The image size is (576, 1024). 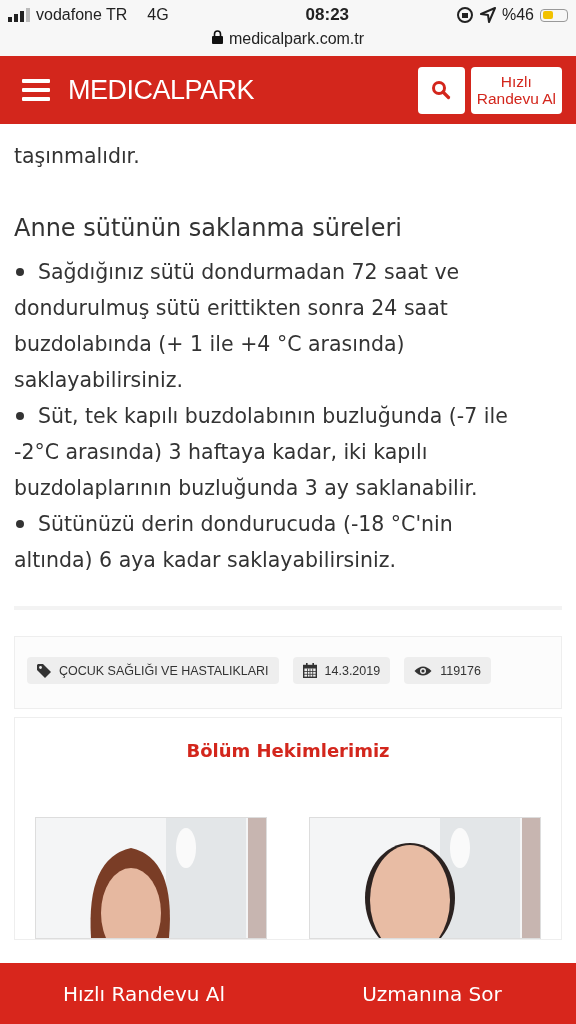 What do you see at coordinates (217, 37) in the screenshot?
I see `lock-icon` at bounding box center [217, 37].